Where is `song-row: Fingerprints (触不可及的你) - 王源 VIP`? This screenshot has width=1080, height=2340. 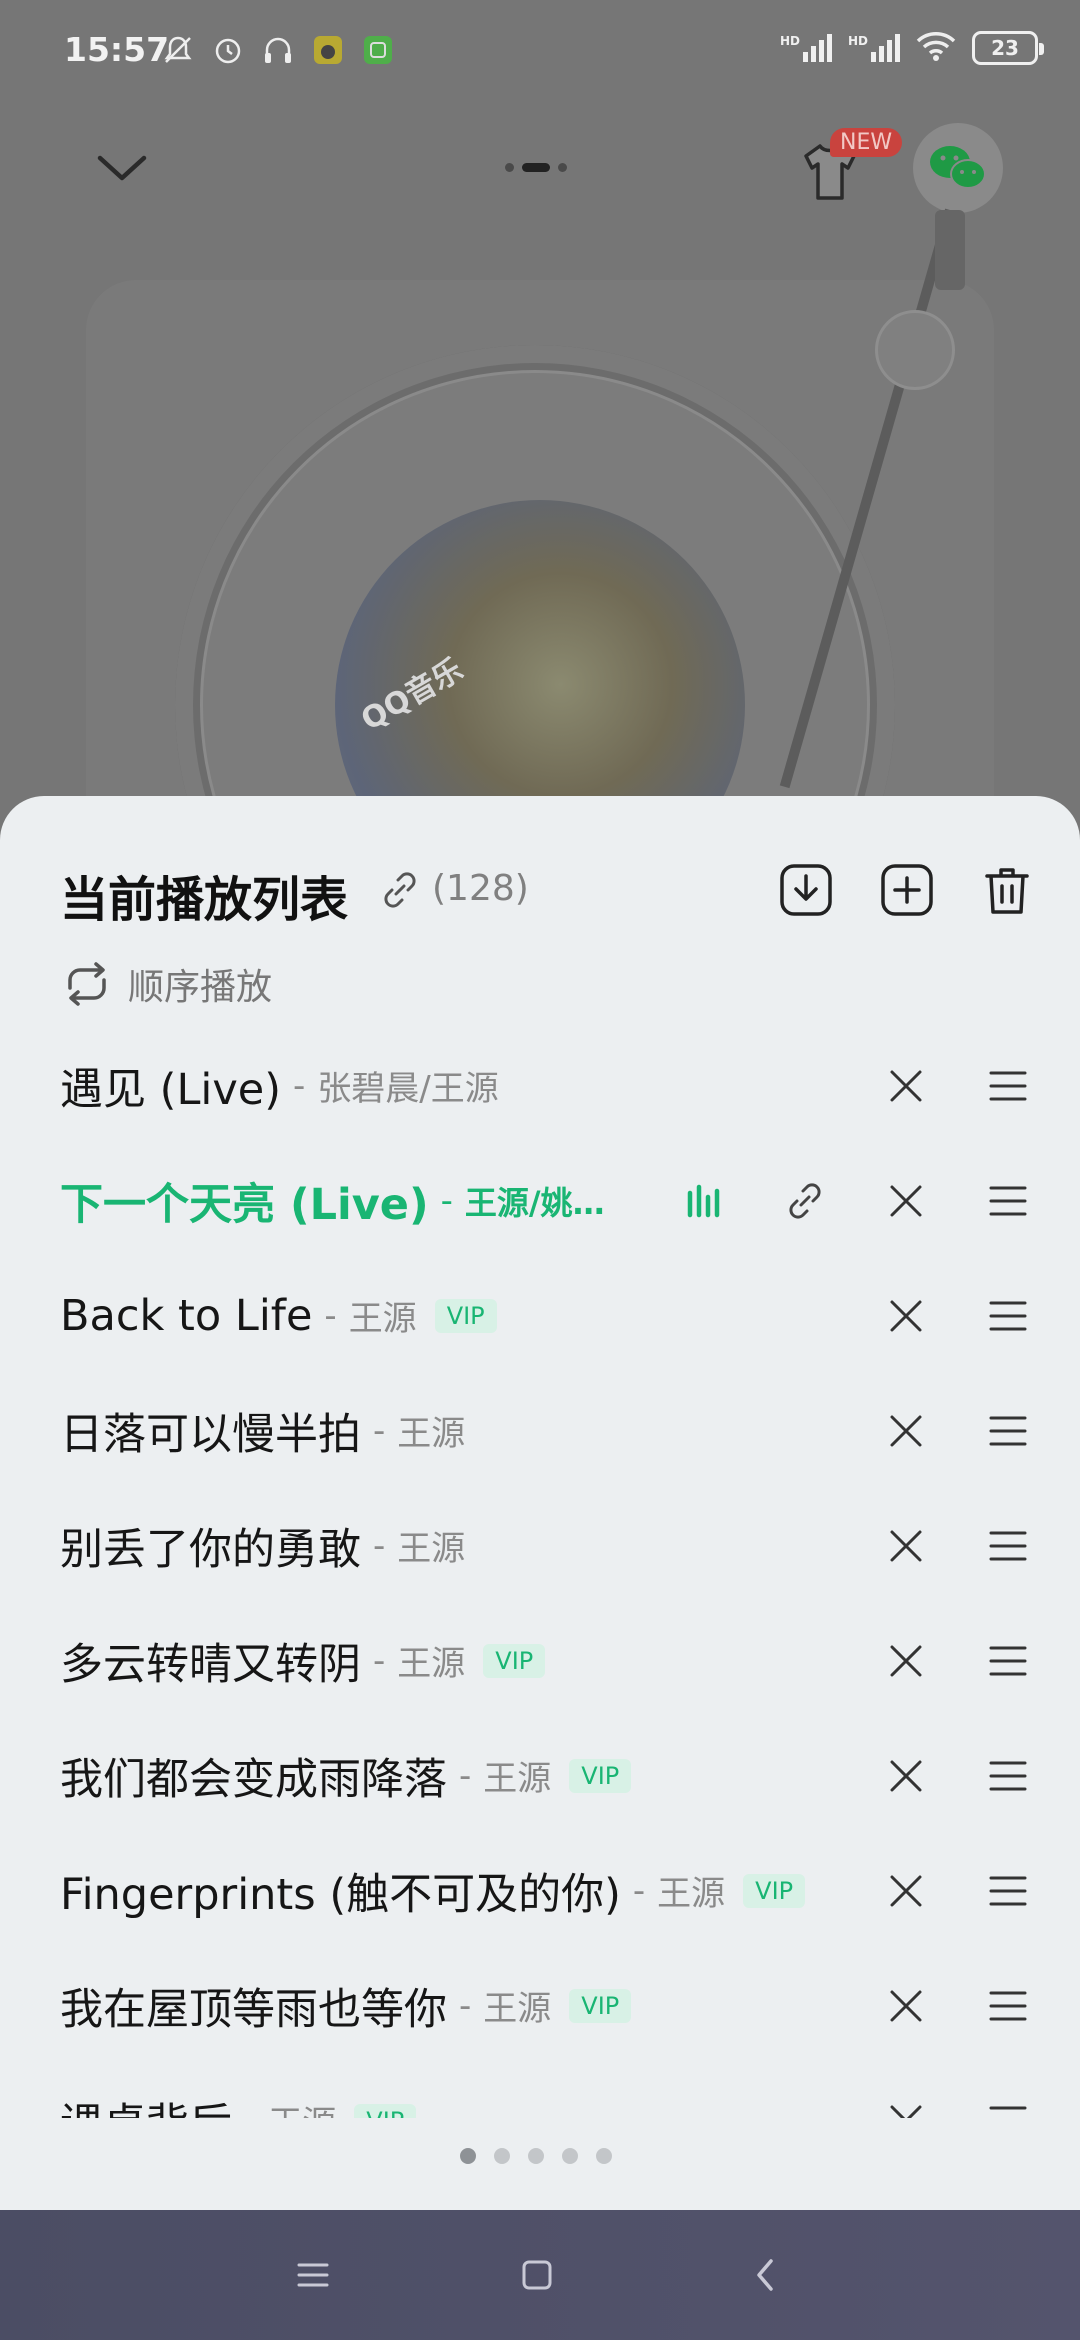 song-row: Fingerprints (触不可及的你) - 王源 VIP is located at coordinates (540, 1890).